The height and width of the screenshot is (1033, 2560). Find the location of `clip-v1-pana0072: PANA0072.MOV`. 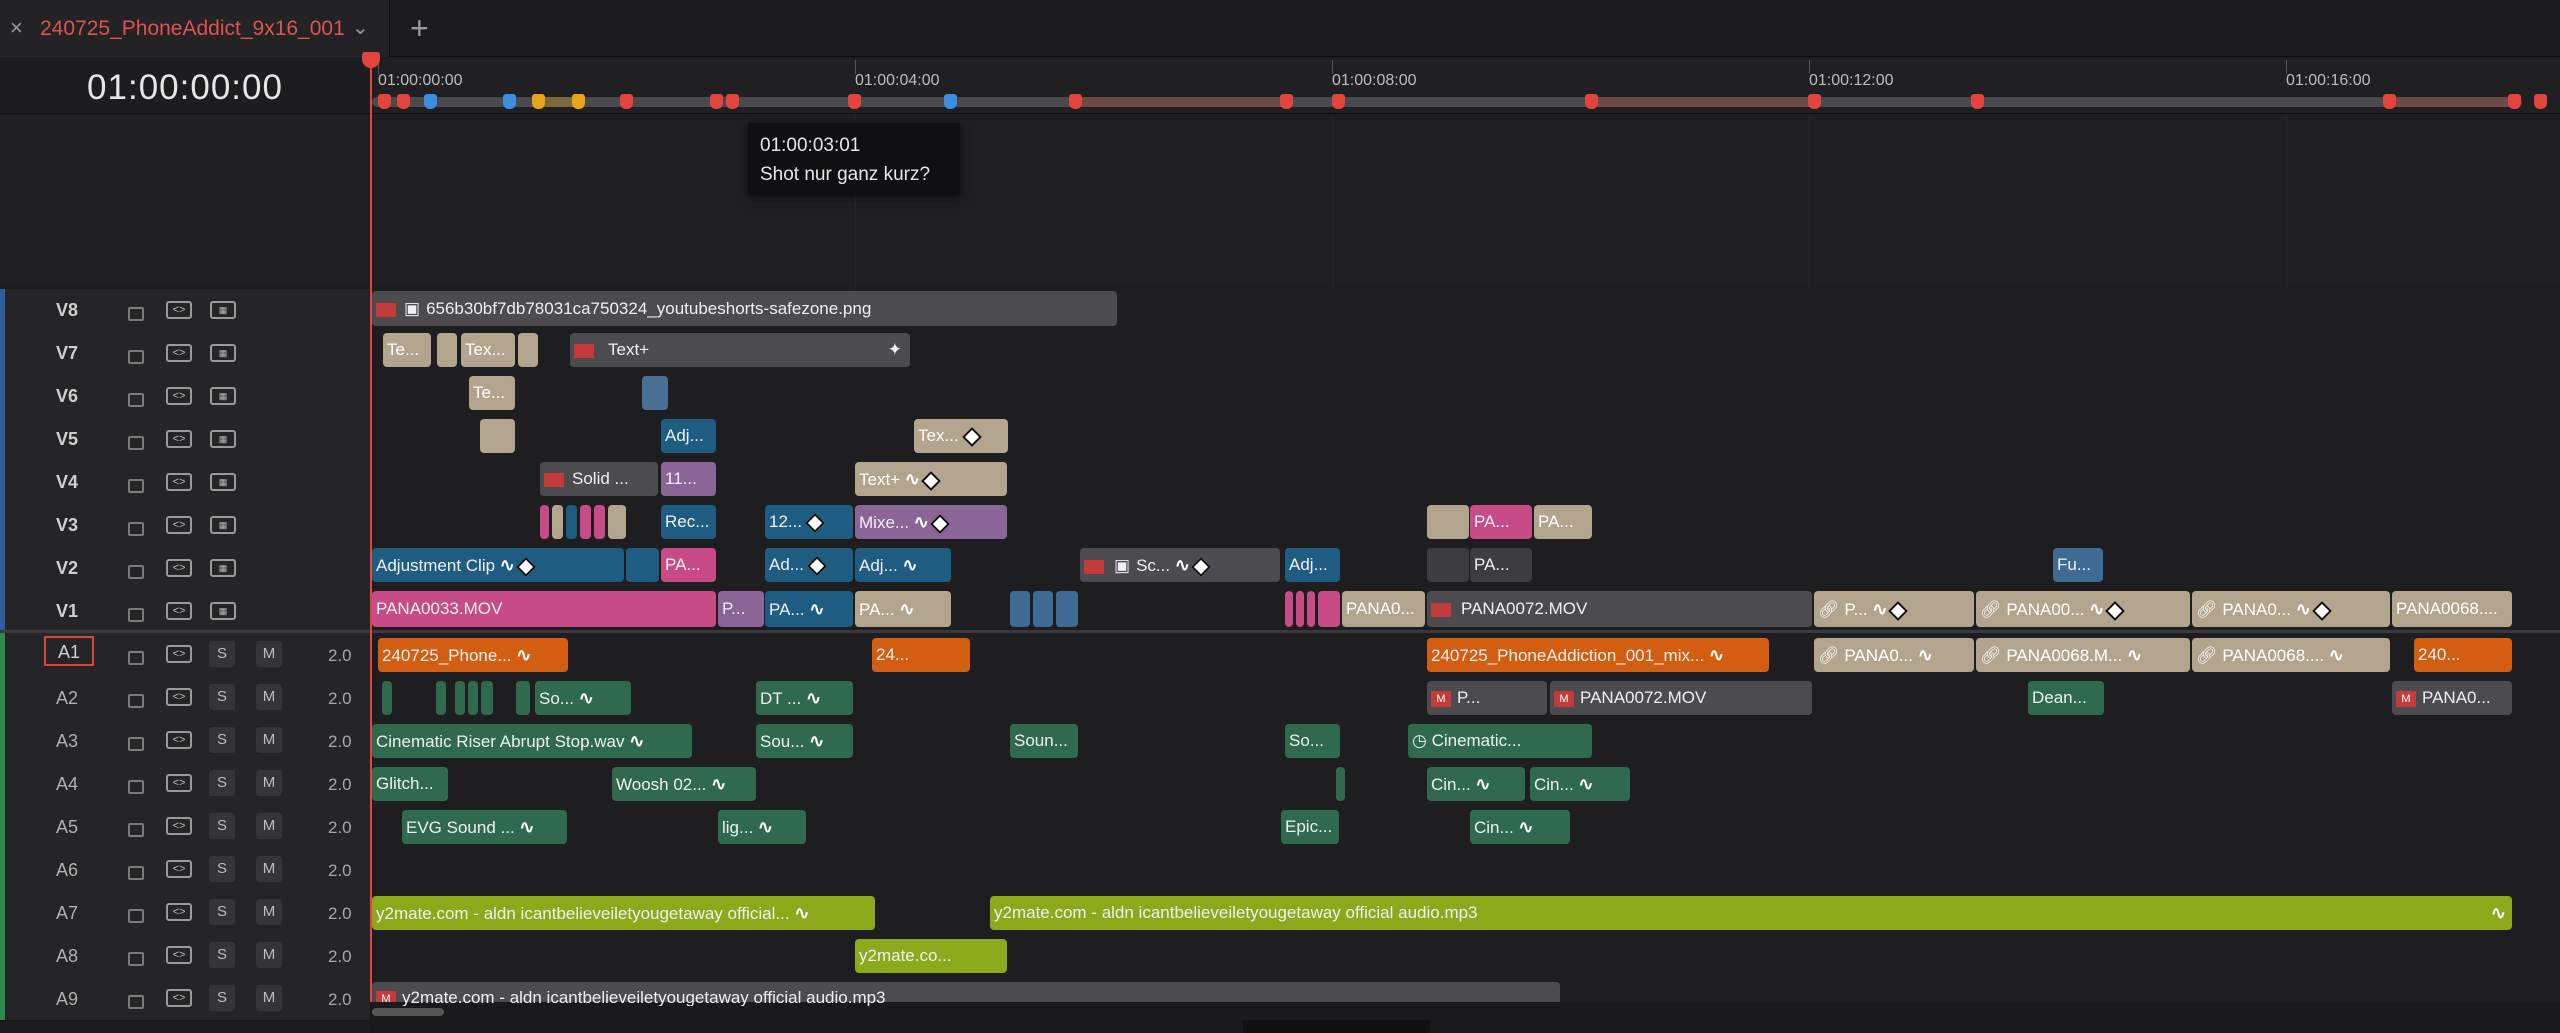

clip-v1-pana0072: PANA0072.MOV is located at coordinates (1619, 609).